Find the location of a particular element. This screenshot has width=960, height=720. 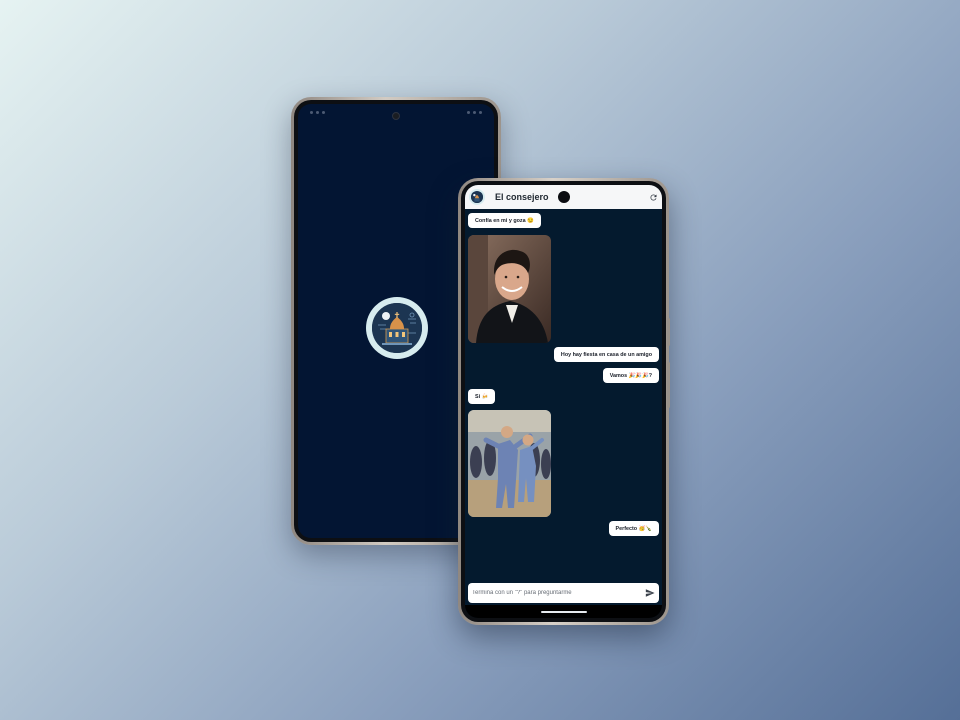

message-bubble-sent: Vamos 🎉🎉🎉? is located at coordinates (630, 375).